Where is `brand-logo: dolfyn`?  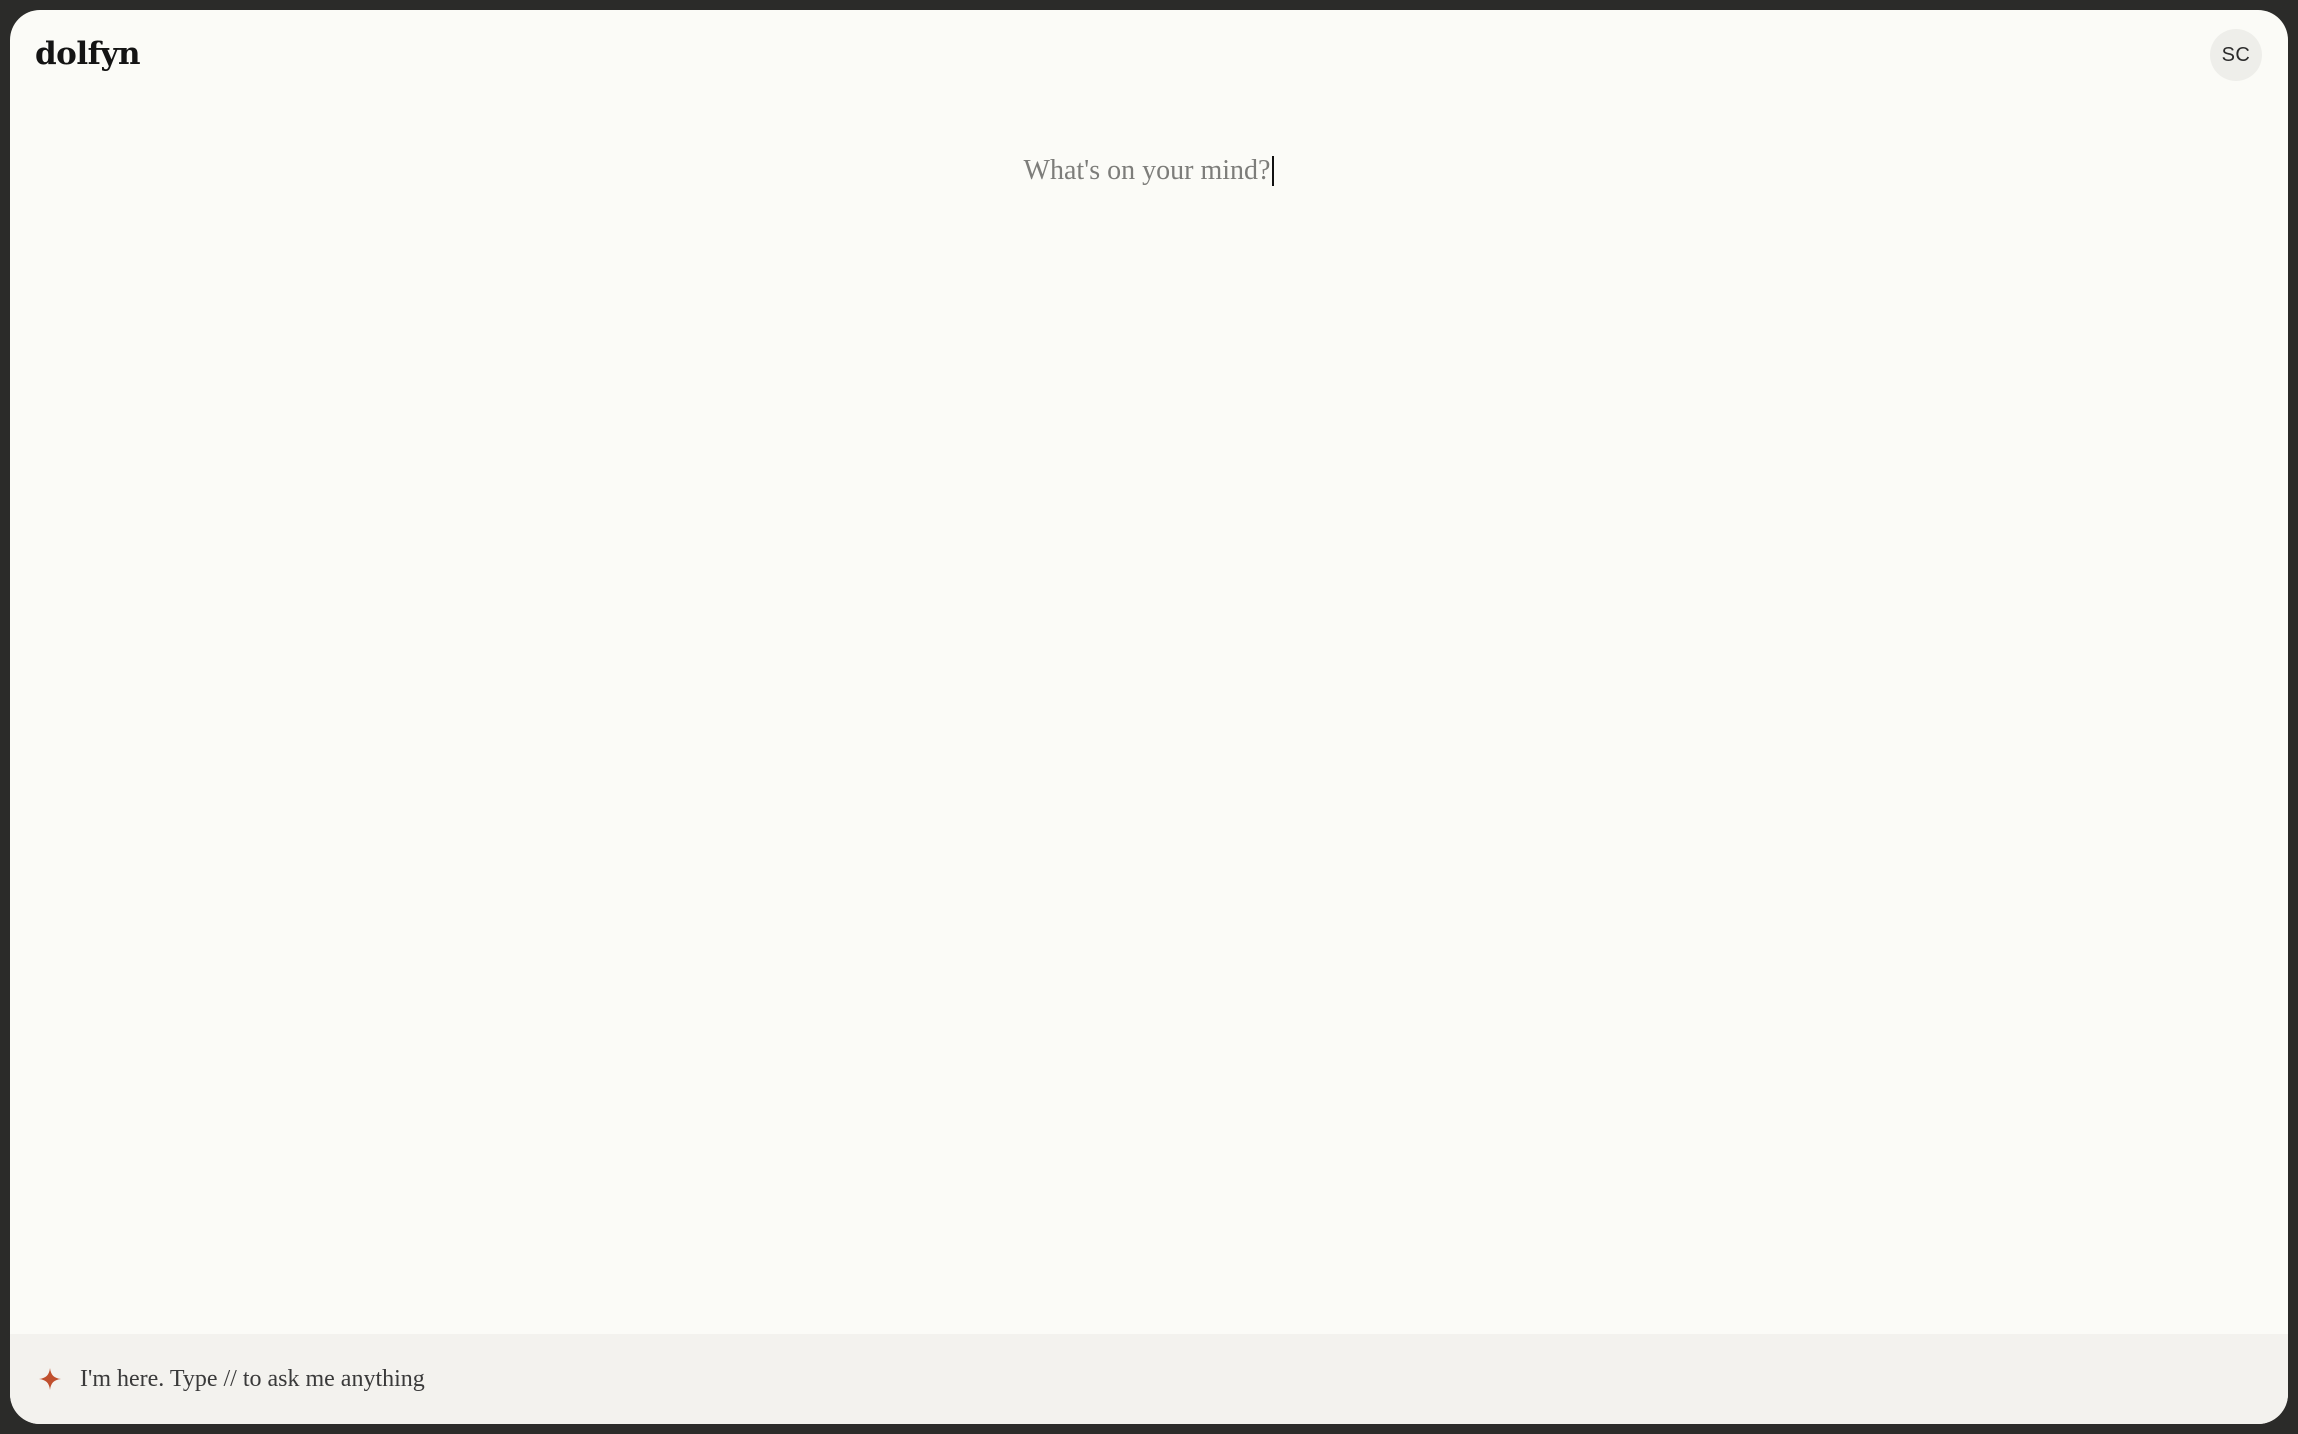
brand-logo: dolfyn is located at coordinates (88, 54).